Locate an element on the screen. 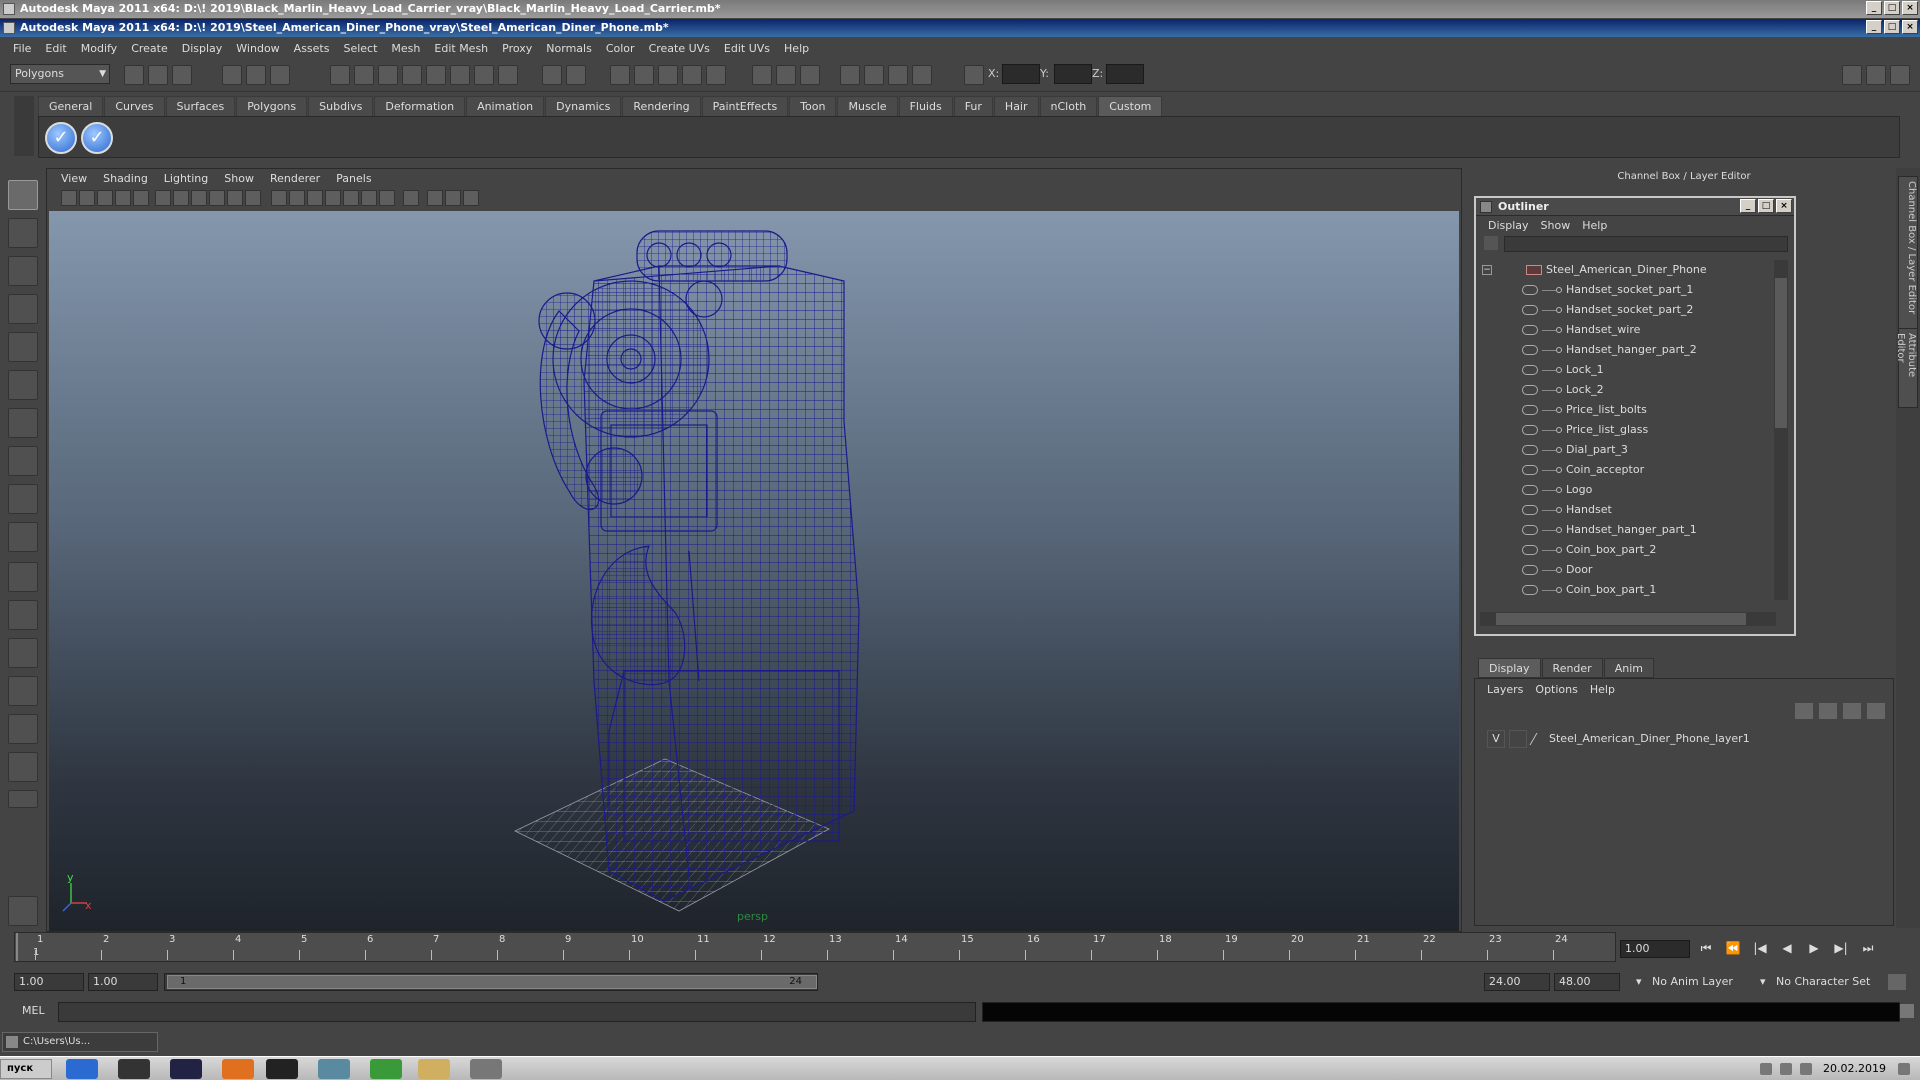  scroll-thumb is located at coordinates (1621, 619).